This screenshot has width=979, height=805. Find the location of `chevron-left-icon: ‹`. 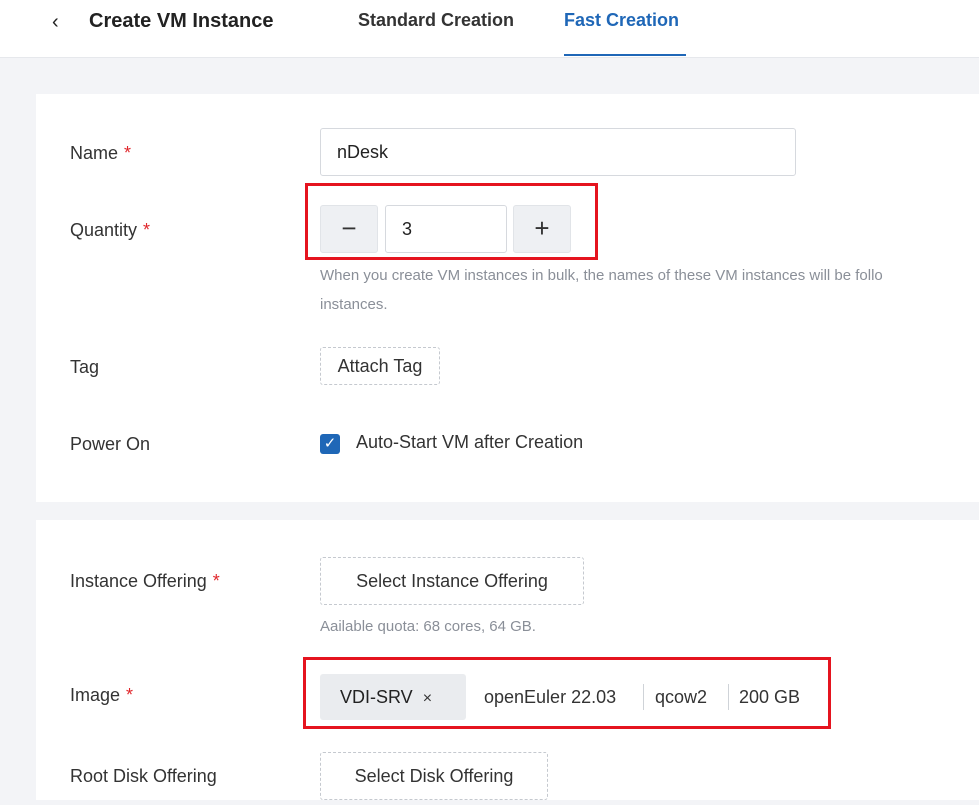

chevron-left-icon: ‹ is located at coordinates (60, 22).